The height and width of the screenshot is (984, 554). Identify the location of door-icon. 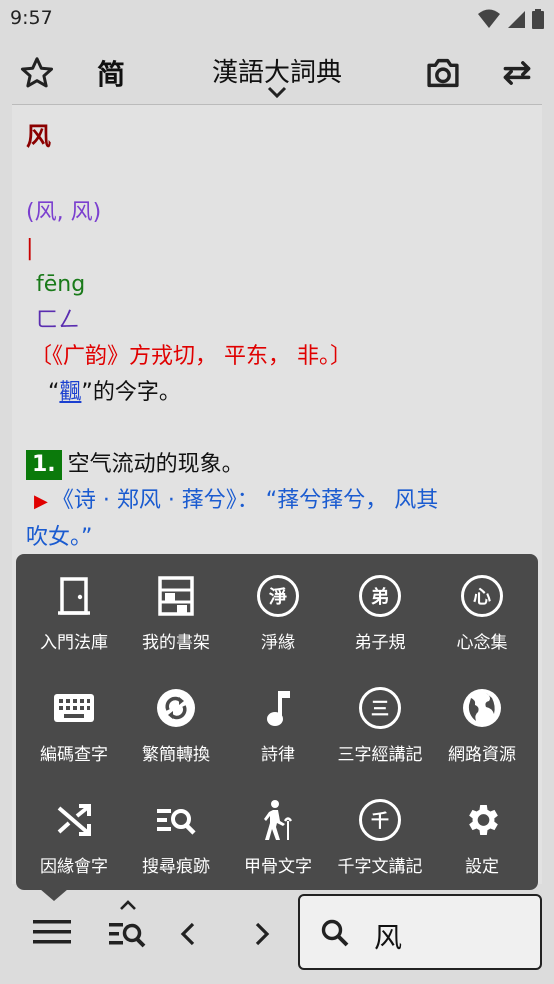
(74, 596).